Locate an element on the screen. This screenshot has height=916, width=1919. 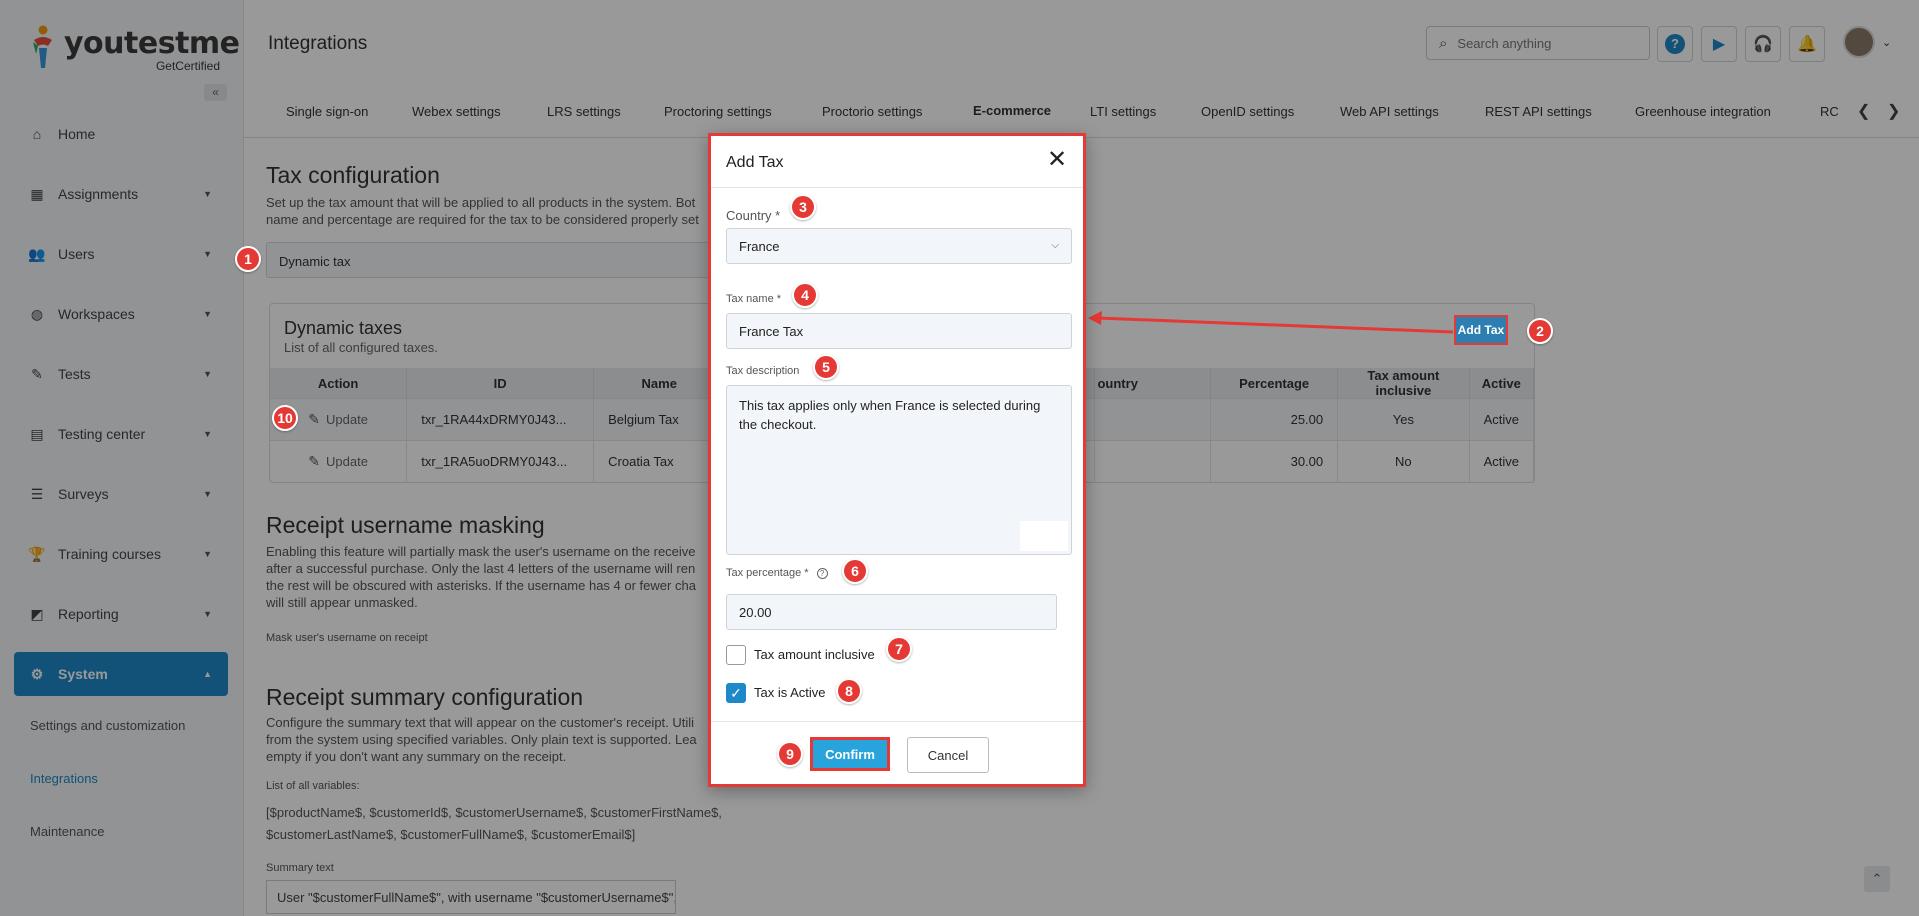
tax-percentage-label: Tax percentage *? is located at coordinates (777, 573).